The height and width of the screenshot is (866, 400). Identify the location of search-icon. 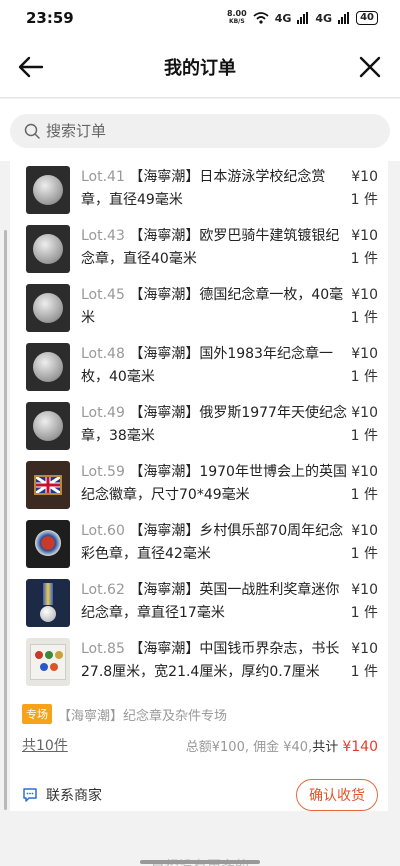
(32, 131).